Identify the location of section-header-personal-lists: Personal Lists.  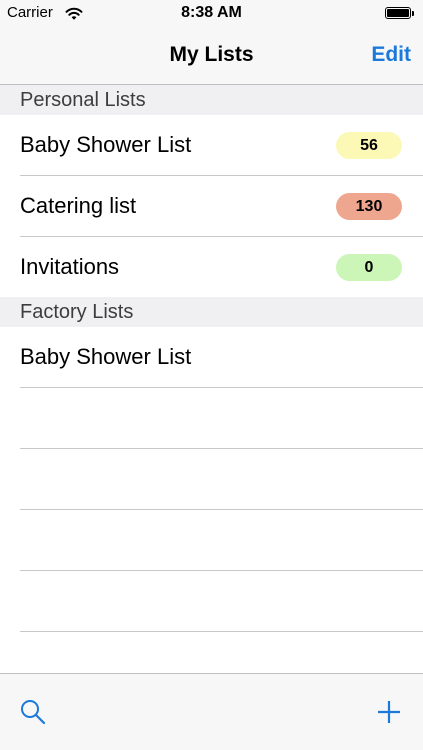
(211, 100).